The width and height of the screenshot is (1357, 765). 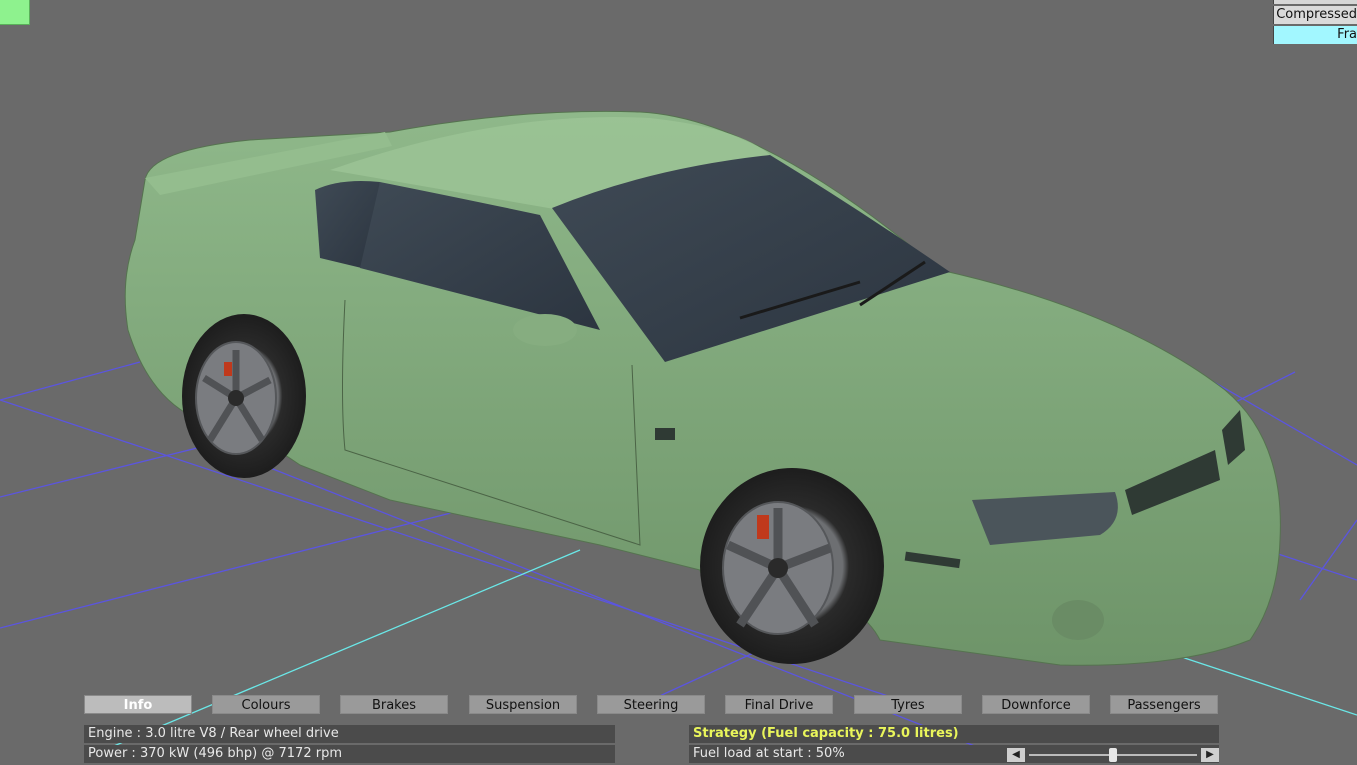 What do you see at coordinates (266, 704) in the screenshot?
I see `tab-colours: Colours` at bounding box center [266, 704].